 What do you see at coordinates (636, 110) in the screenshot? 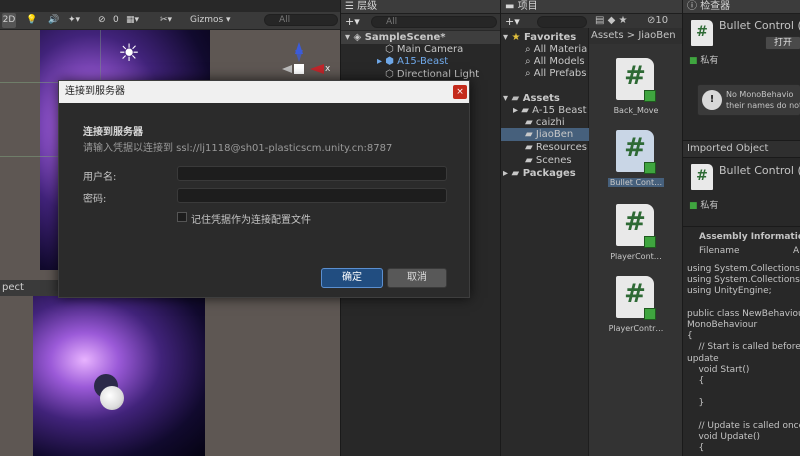
I see `asset-label: Back_Move` at bounding box center [636, 110].